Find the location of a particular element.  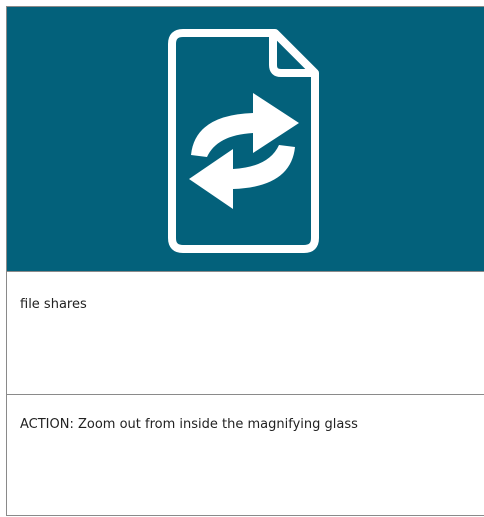

divider-top is located at coordinates (245, 271).